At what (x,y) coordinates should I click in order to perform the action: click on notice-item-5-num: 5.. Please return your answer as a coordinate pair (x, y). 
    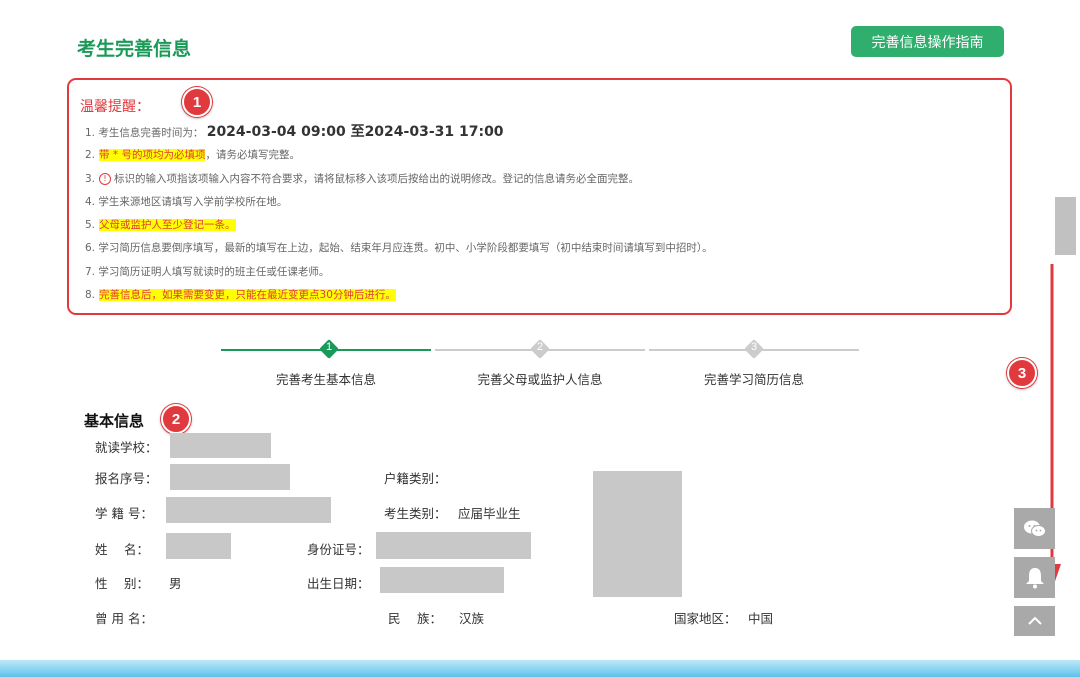
    Looking at the image, I should click on (90, 225).